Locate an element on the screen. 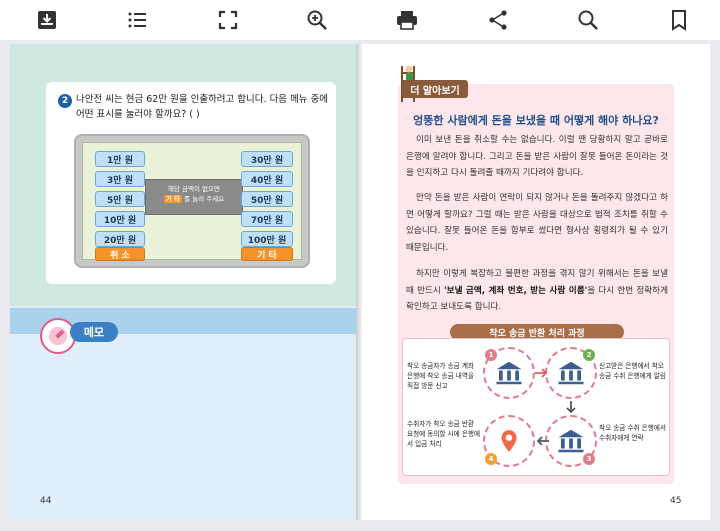 The height and width of the screenshot is (531, 720). atm-button-70: 70만 원 is located at coordinates (267, 219).